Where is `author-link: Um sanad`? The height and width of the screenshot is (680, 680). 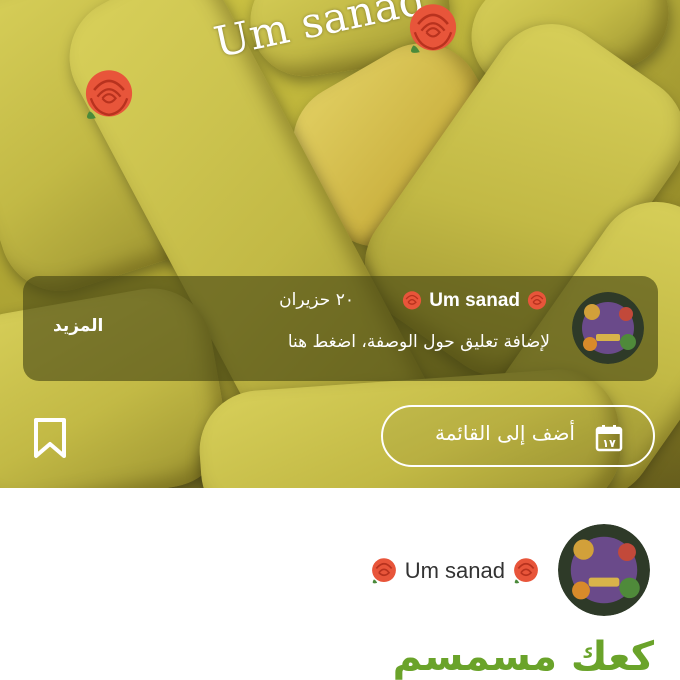 author-link: Um sanad is located at coordinates (455, 571).